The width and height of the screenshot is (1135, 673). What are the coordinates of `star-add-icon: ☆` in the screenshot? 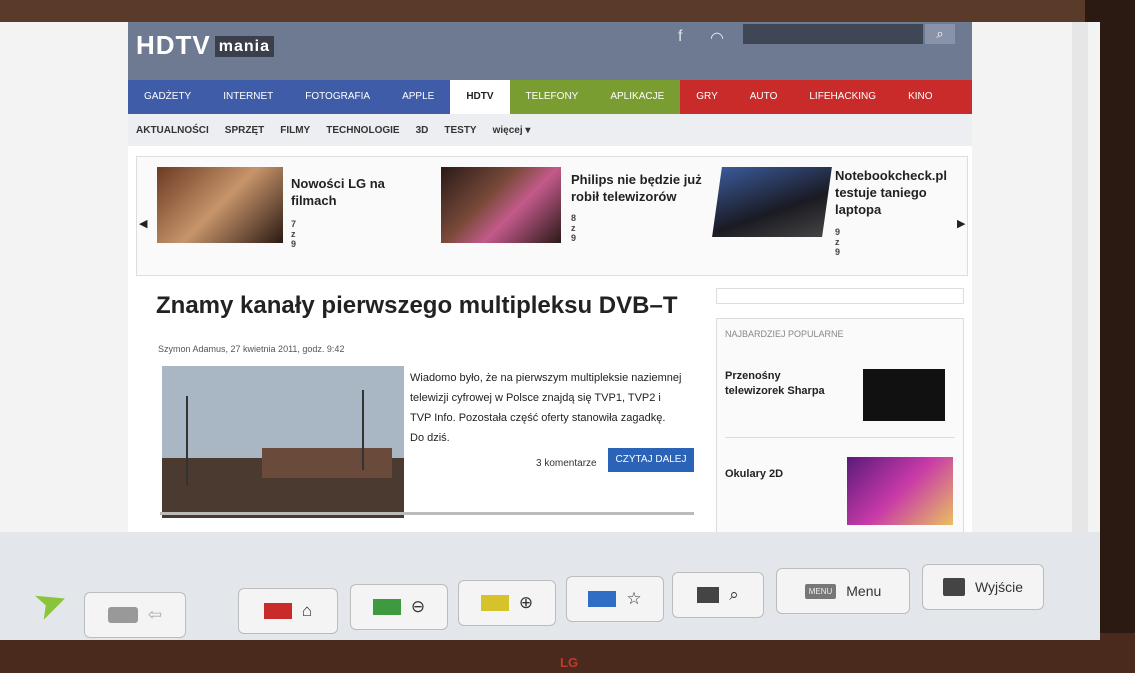 It's located at (634, 598).